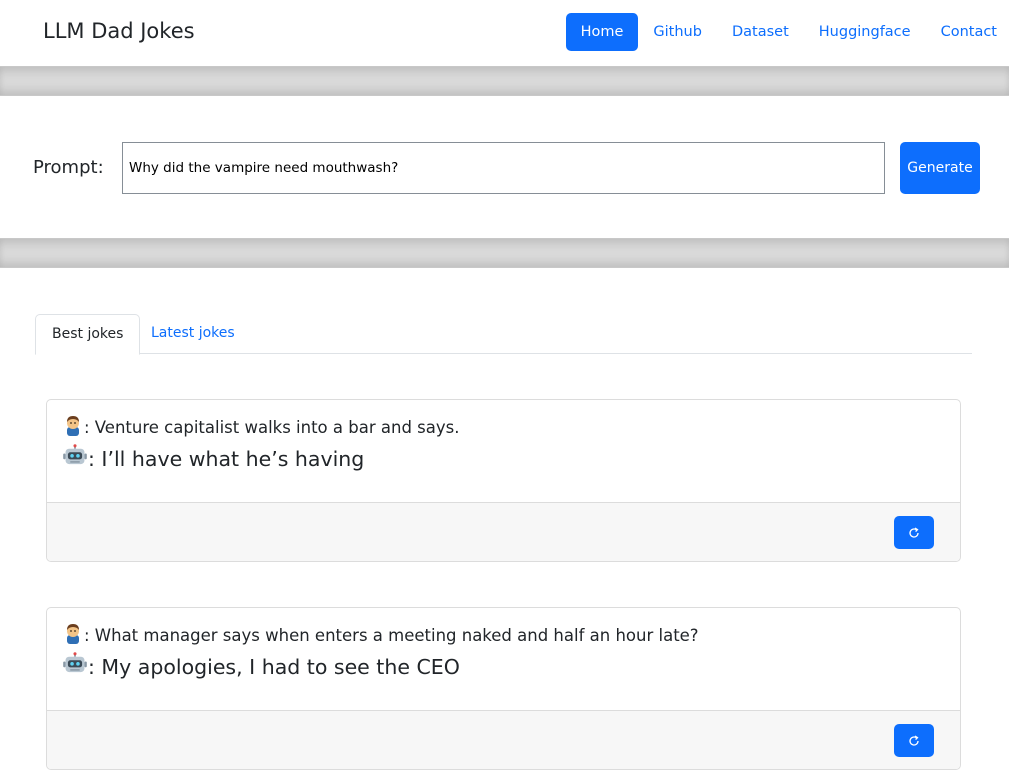 This screenshot has height=777, width=1009. What do you see at coordinates (193, 334) in the screenshot?
I see `tab-latest-jokes: Latest jokes` at bounding box center [193, 334].